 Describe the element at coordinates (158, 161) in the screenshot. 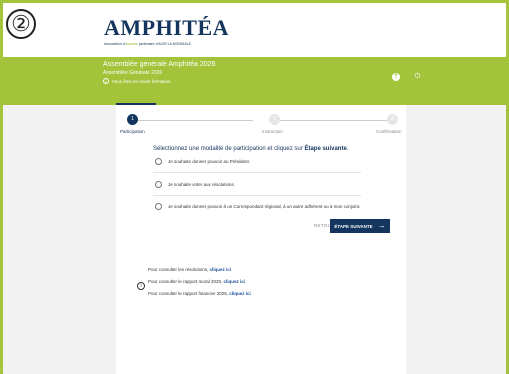

I see `radio-president` at that location.